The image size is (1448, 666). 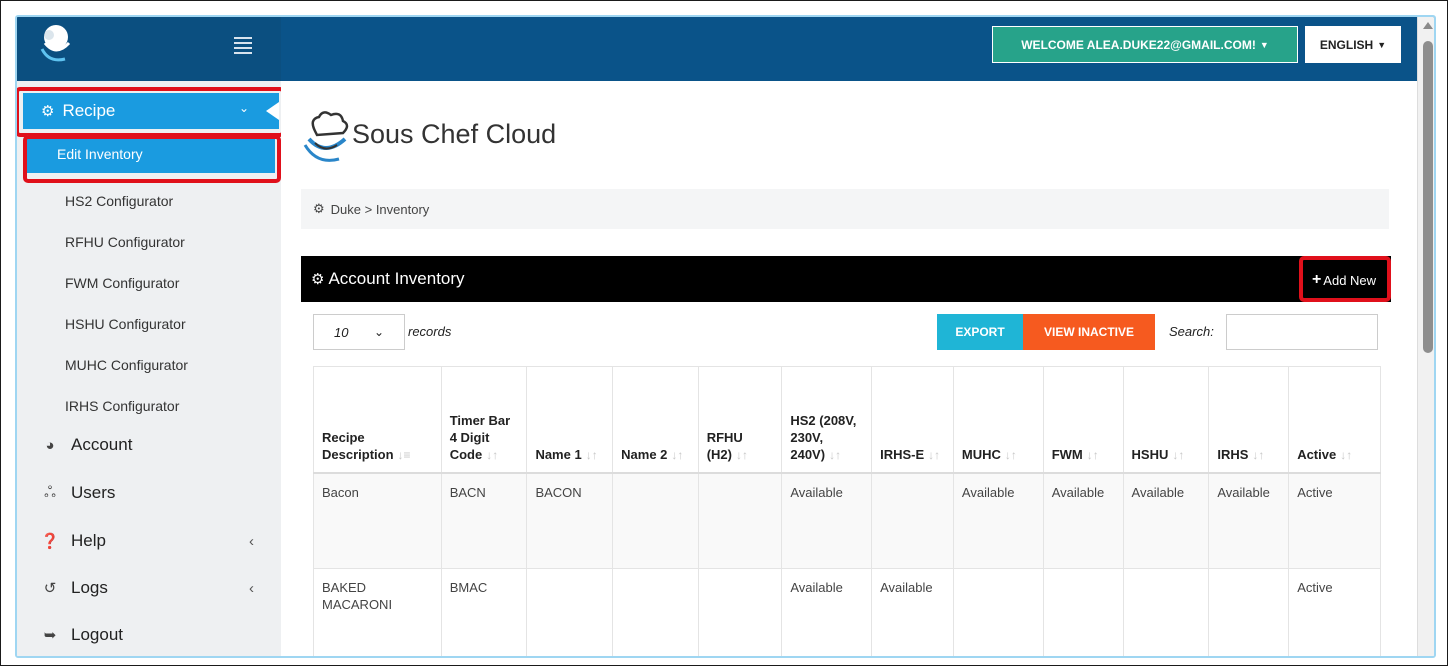 I want to click on sort-ascending-icon: ↓≡, so click(x=404, y=455).